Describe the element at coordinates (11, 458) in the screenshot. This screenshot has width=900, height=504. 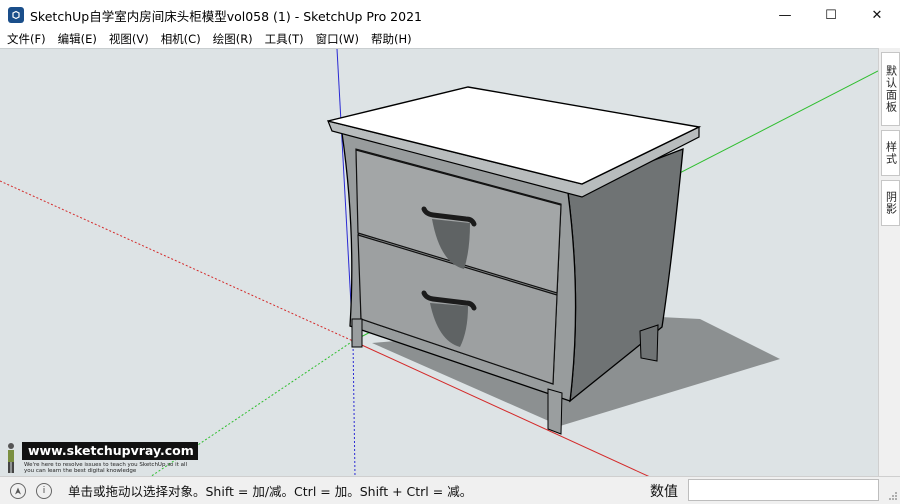
I see `person-icon` at that location.